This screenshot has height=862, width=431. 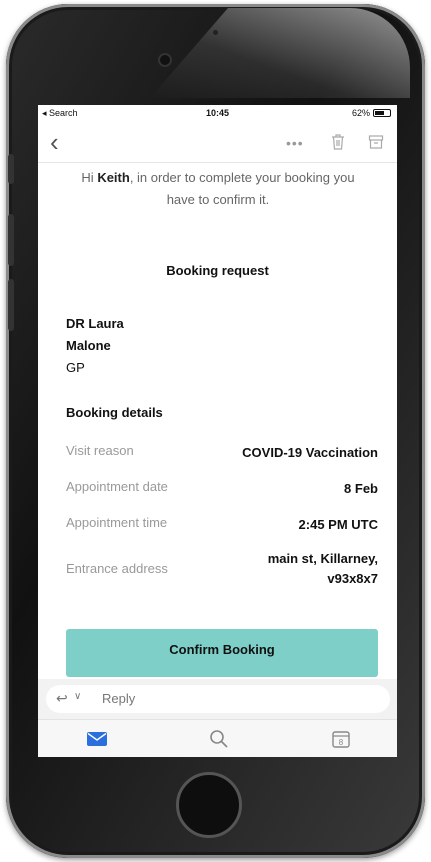 I want to click on calendar-icon: 8, so click(x=341, y=739).